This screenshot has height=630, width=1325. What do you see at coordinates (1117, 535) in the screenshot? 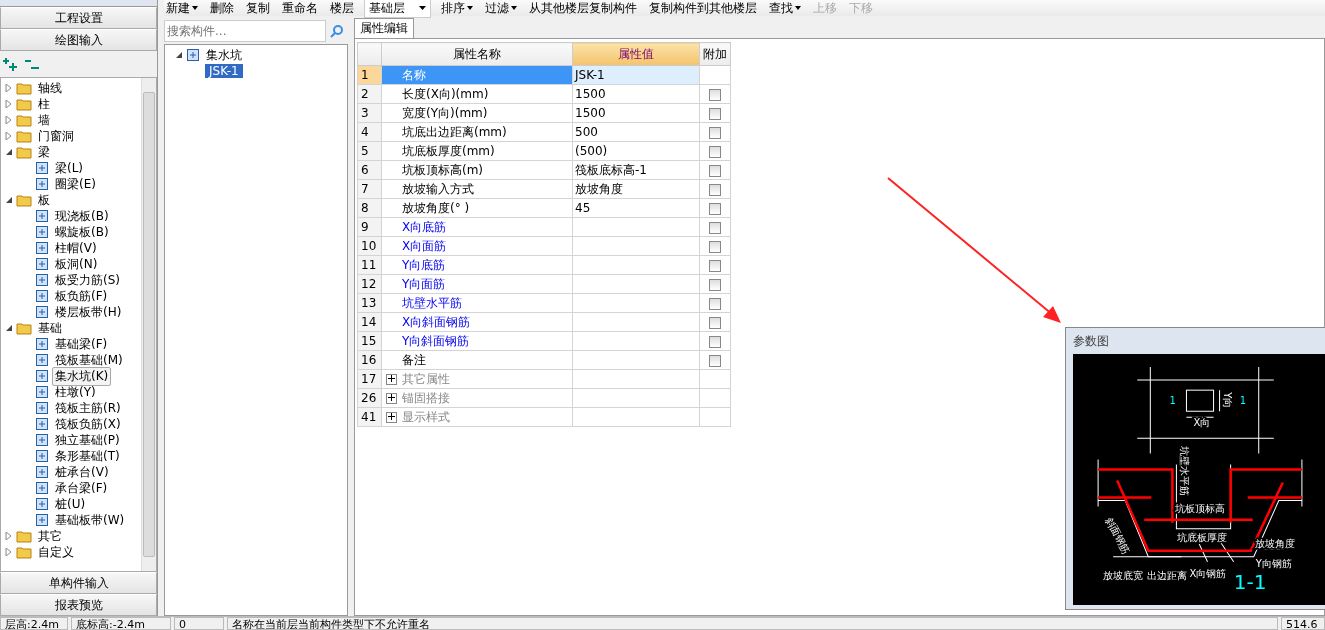
I see `diagram-label: 斜面钢筋` at bounding box center [1117, 535].